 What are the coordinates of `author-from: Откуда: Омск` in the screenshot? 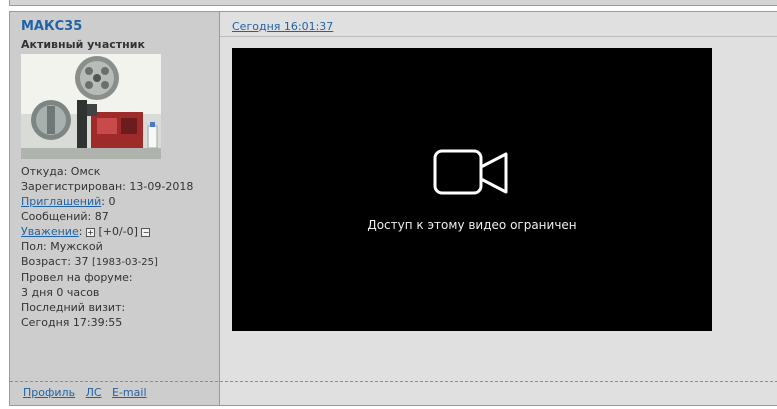 It's located at (61, 171).